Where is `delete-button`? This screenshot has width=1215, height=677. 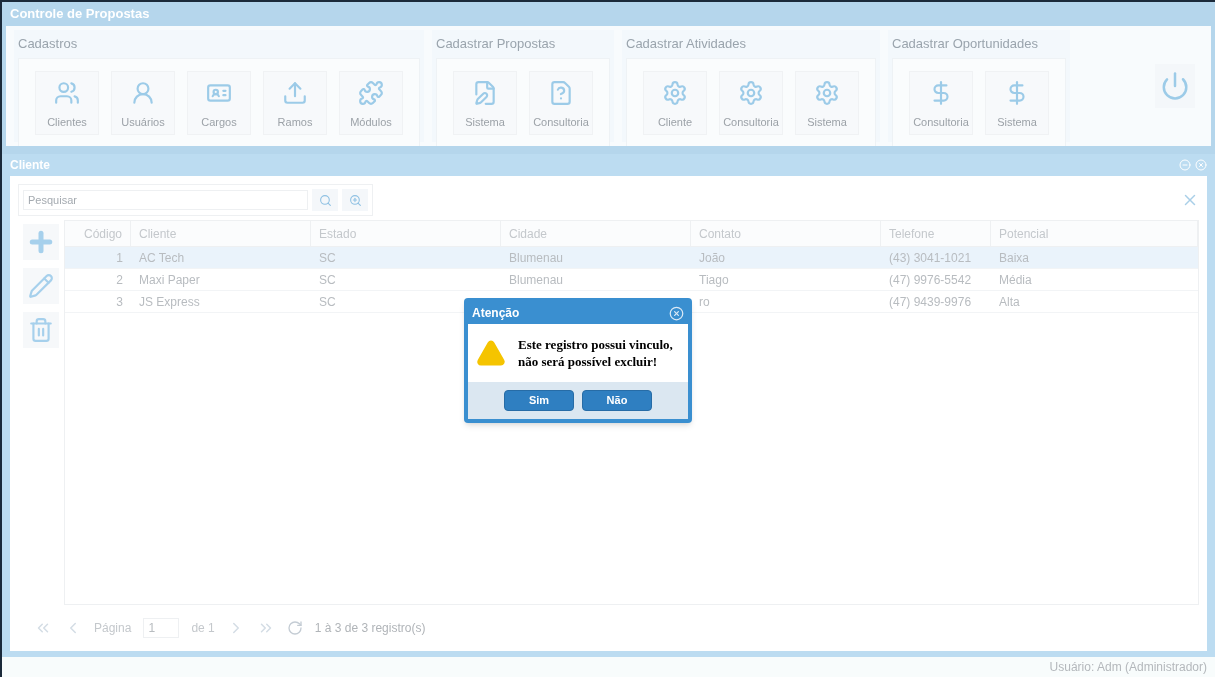
delete-button is located at coordinates (41, 330).